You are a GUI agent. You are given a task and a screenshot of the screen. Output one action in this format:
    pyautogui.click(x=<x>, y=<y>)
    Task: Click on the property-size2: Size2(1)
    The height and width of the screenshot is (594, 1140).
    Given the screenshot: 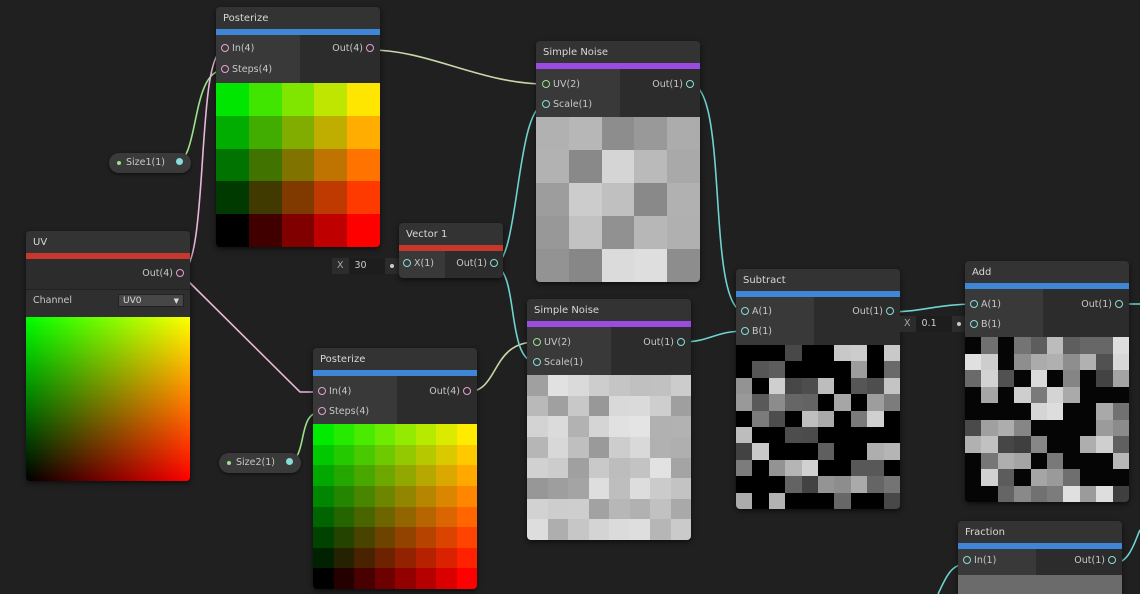 What is the action you would take?
    pyautogui.click(x=260, y=463)
    